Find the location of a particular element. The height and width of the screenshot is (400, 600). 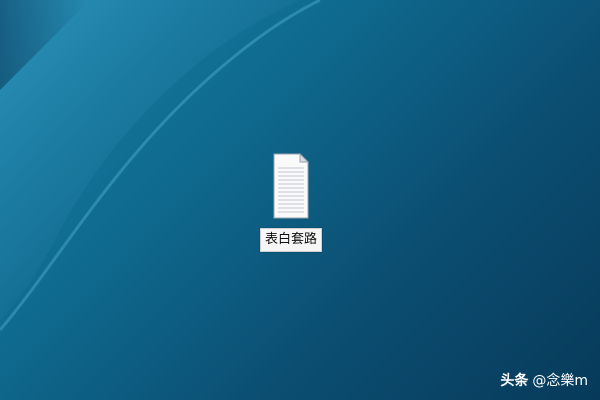

desktop-icon-label: 表白套路 is located at coordinates (290, 240).